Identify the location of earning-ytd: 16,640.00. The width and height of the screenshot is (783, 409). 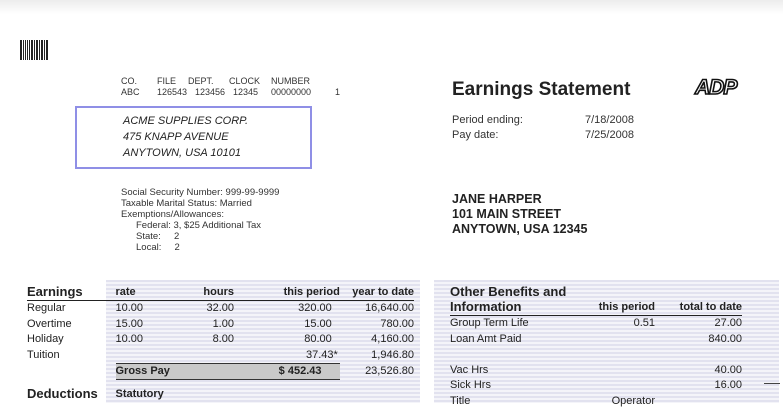
(389, 308).